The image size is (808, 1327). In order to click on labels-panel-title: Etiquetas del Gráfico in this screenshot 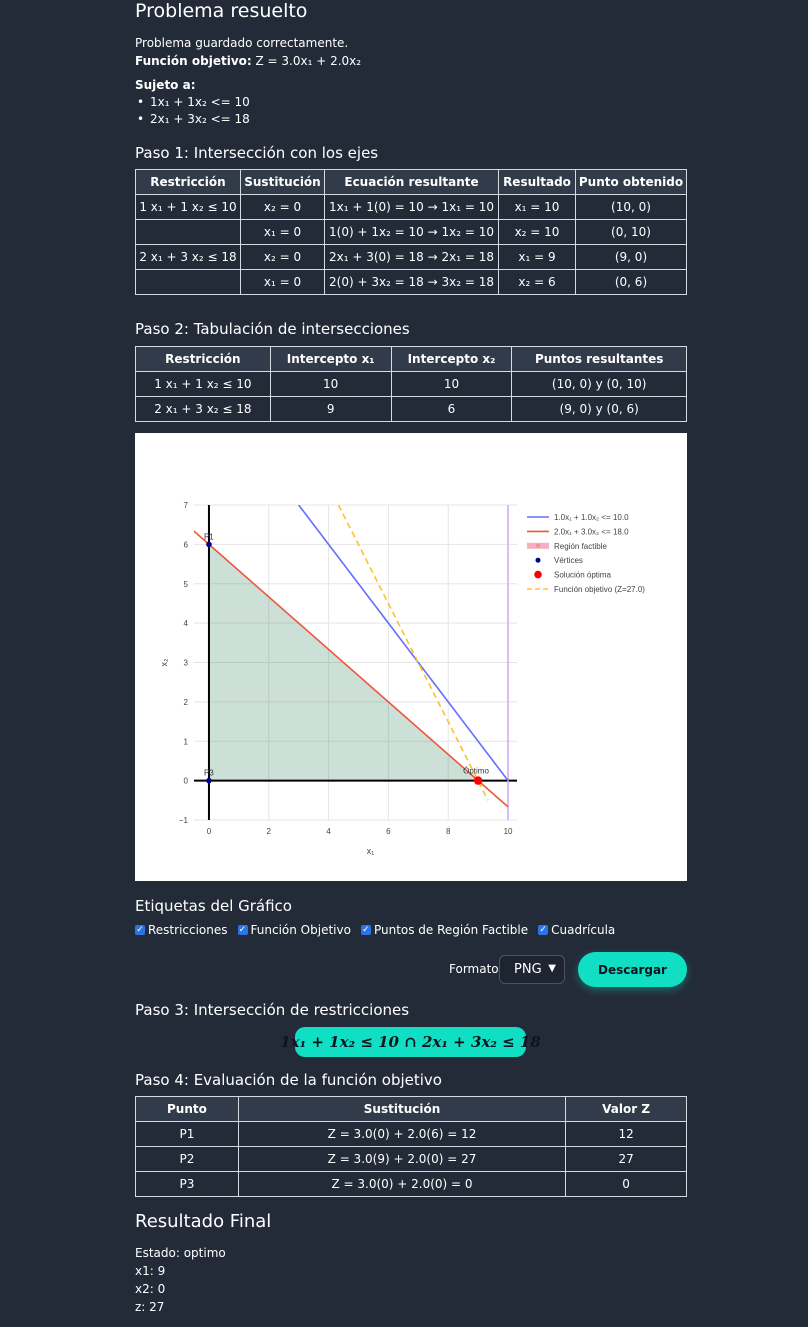, I will do `click(213, 906)`.